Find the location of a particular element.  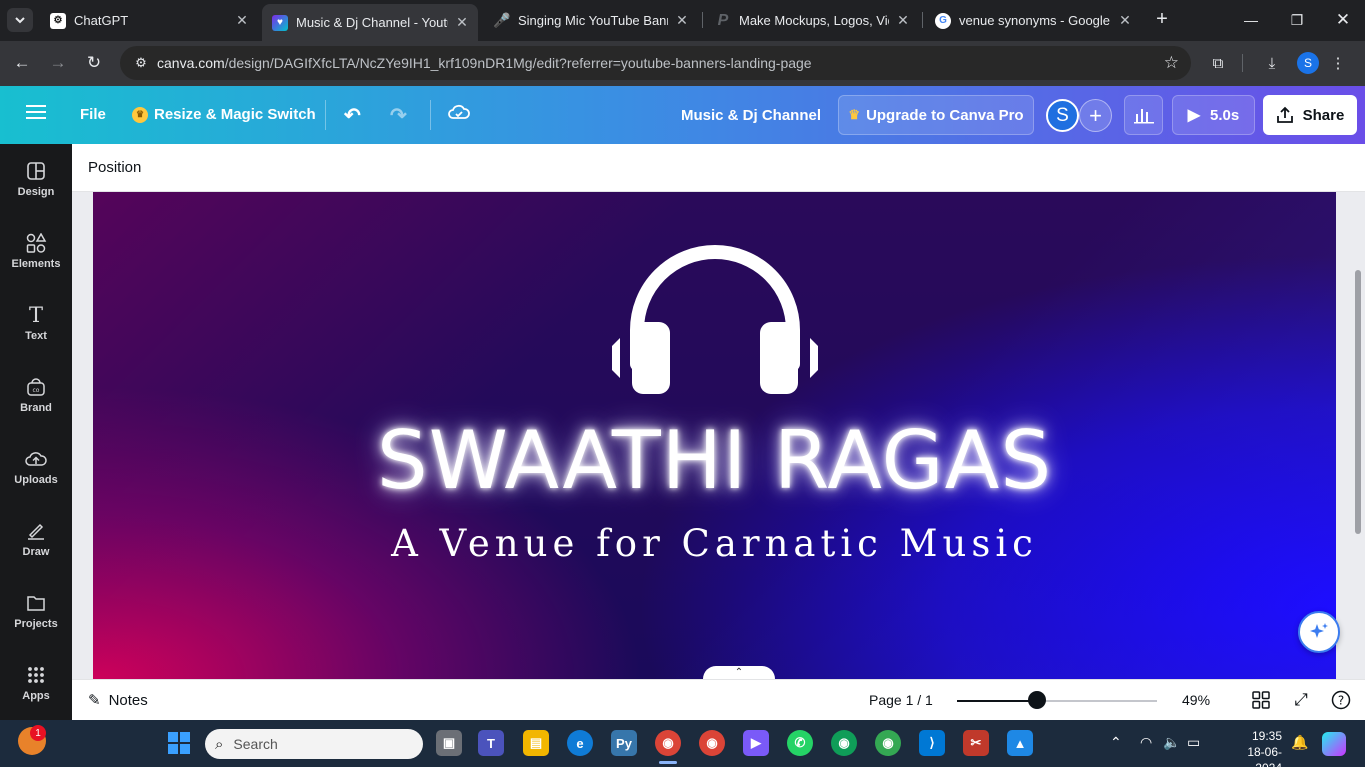

resize-magic-switch-button: ♛ Resize & Magic Switch is located at coordinates (224, 114).